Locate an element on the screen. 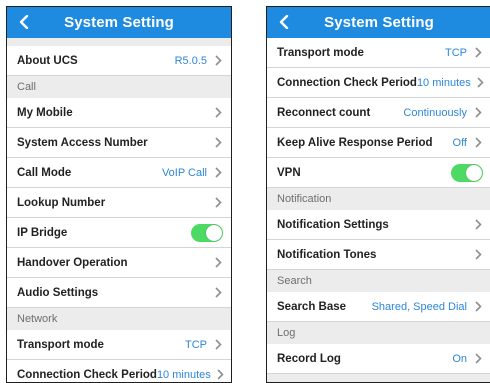 This screenshot has width=490, height=383. section-header-log: Log is located at coordinates (378, 333).